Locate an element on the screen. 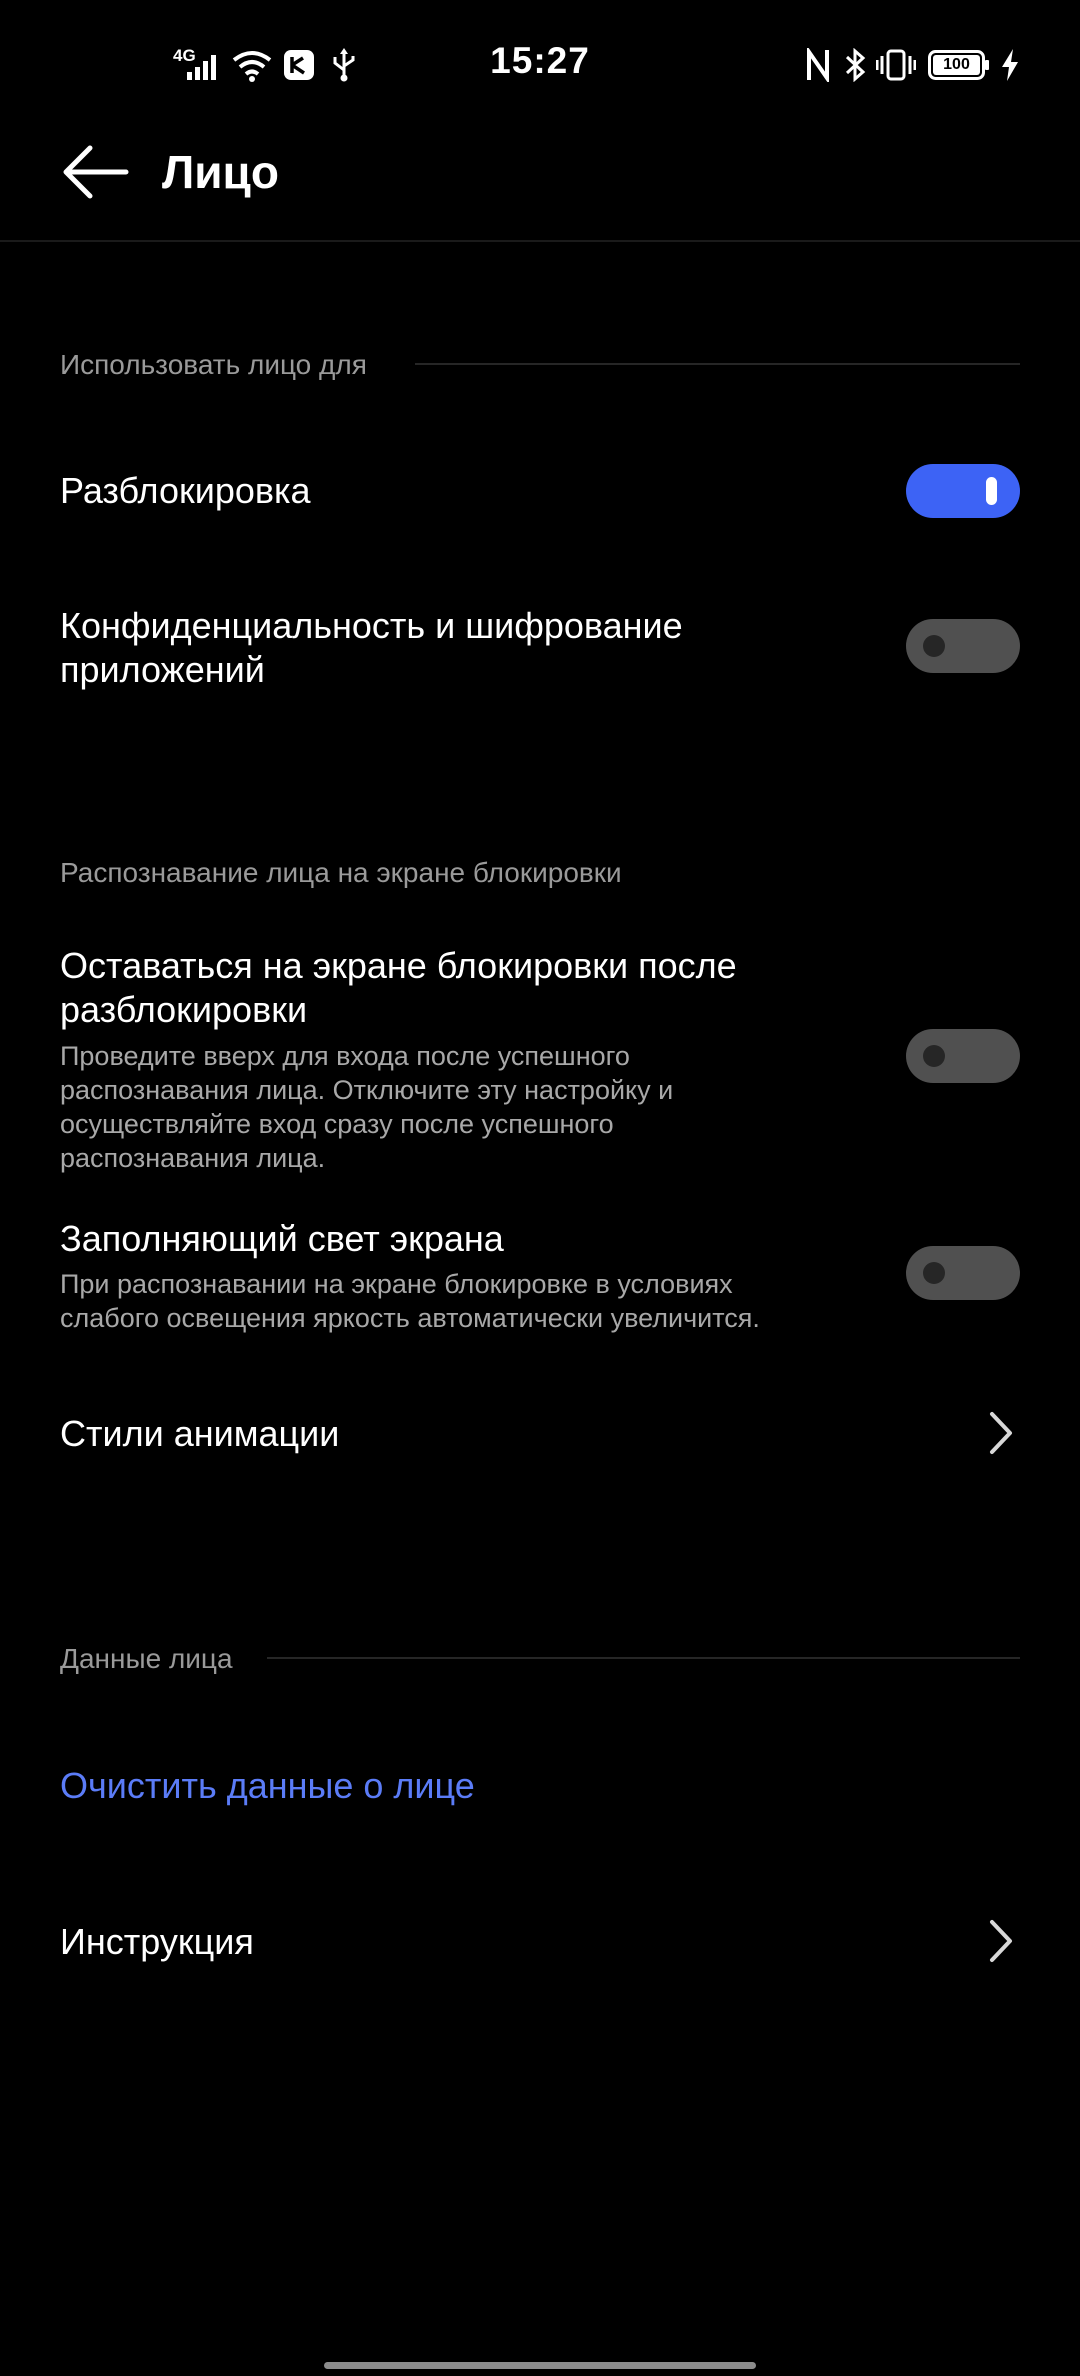 Image resolution: width=1080 pixels, height=2376 pixels. bluetooth-icon is located at coordinates (855, 67).